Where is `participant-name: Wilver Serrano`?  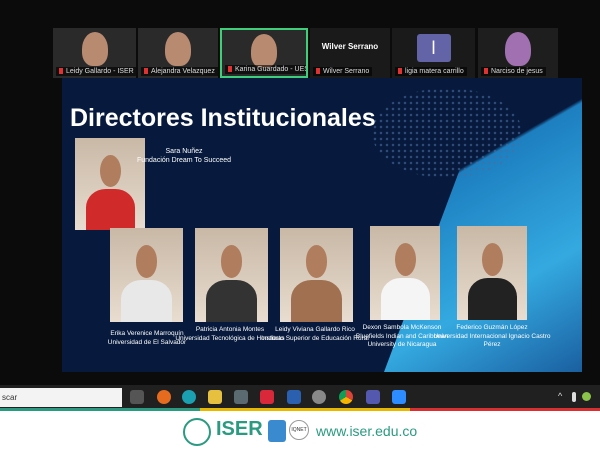 participant-name: Wilver Serrano is located at coordinates (343, 71).